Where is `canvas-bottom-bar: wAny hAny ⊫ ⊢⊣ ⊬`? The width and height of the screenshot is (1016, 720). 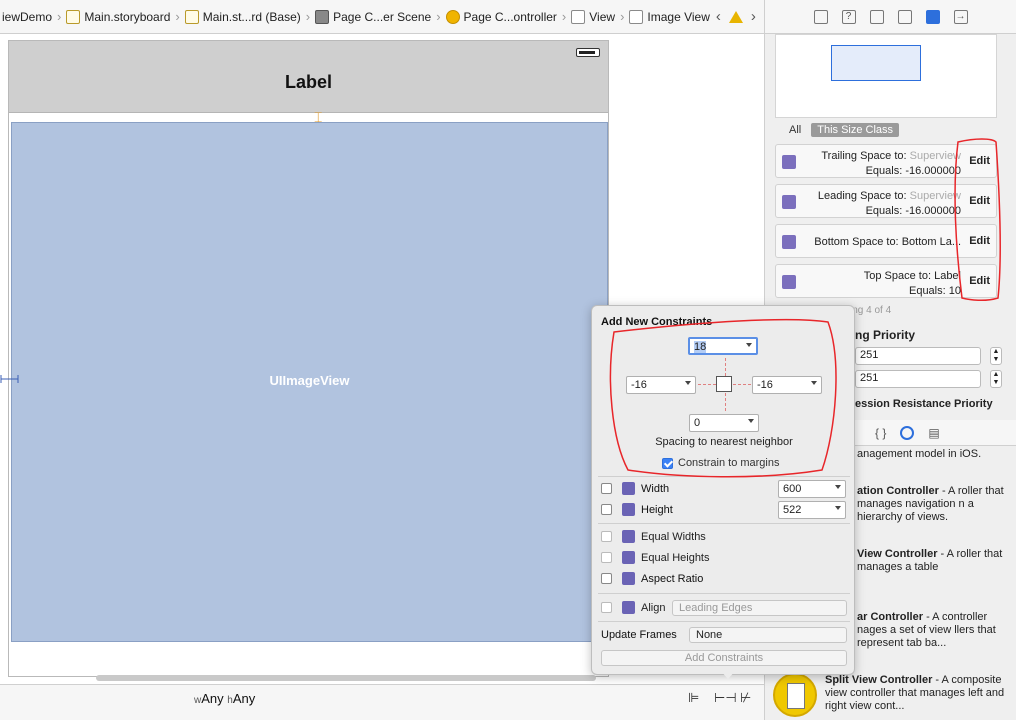 canvas-bottom-bar: wAny hAny ⊫ ⊢⊣ ⊬ is located at coordinates (382, 702).